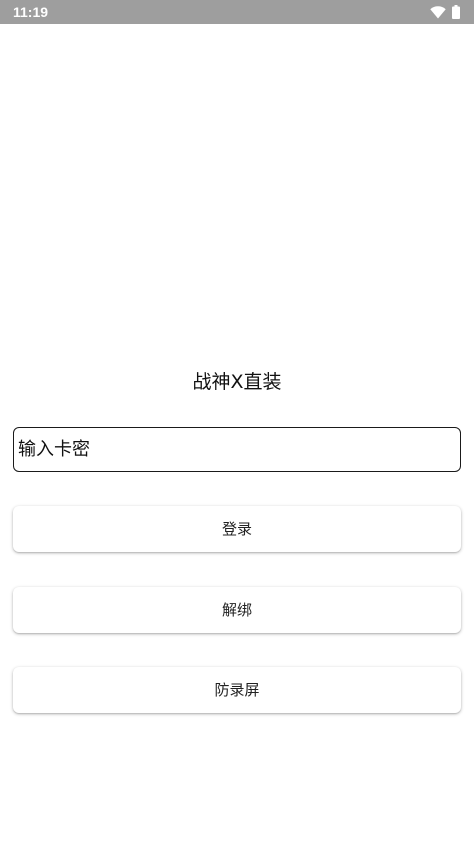 This screenshot has width=474, height=844. I want to click on wifi-icon, so click(438, 12).